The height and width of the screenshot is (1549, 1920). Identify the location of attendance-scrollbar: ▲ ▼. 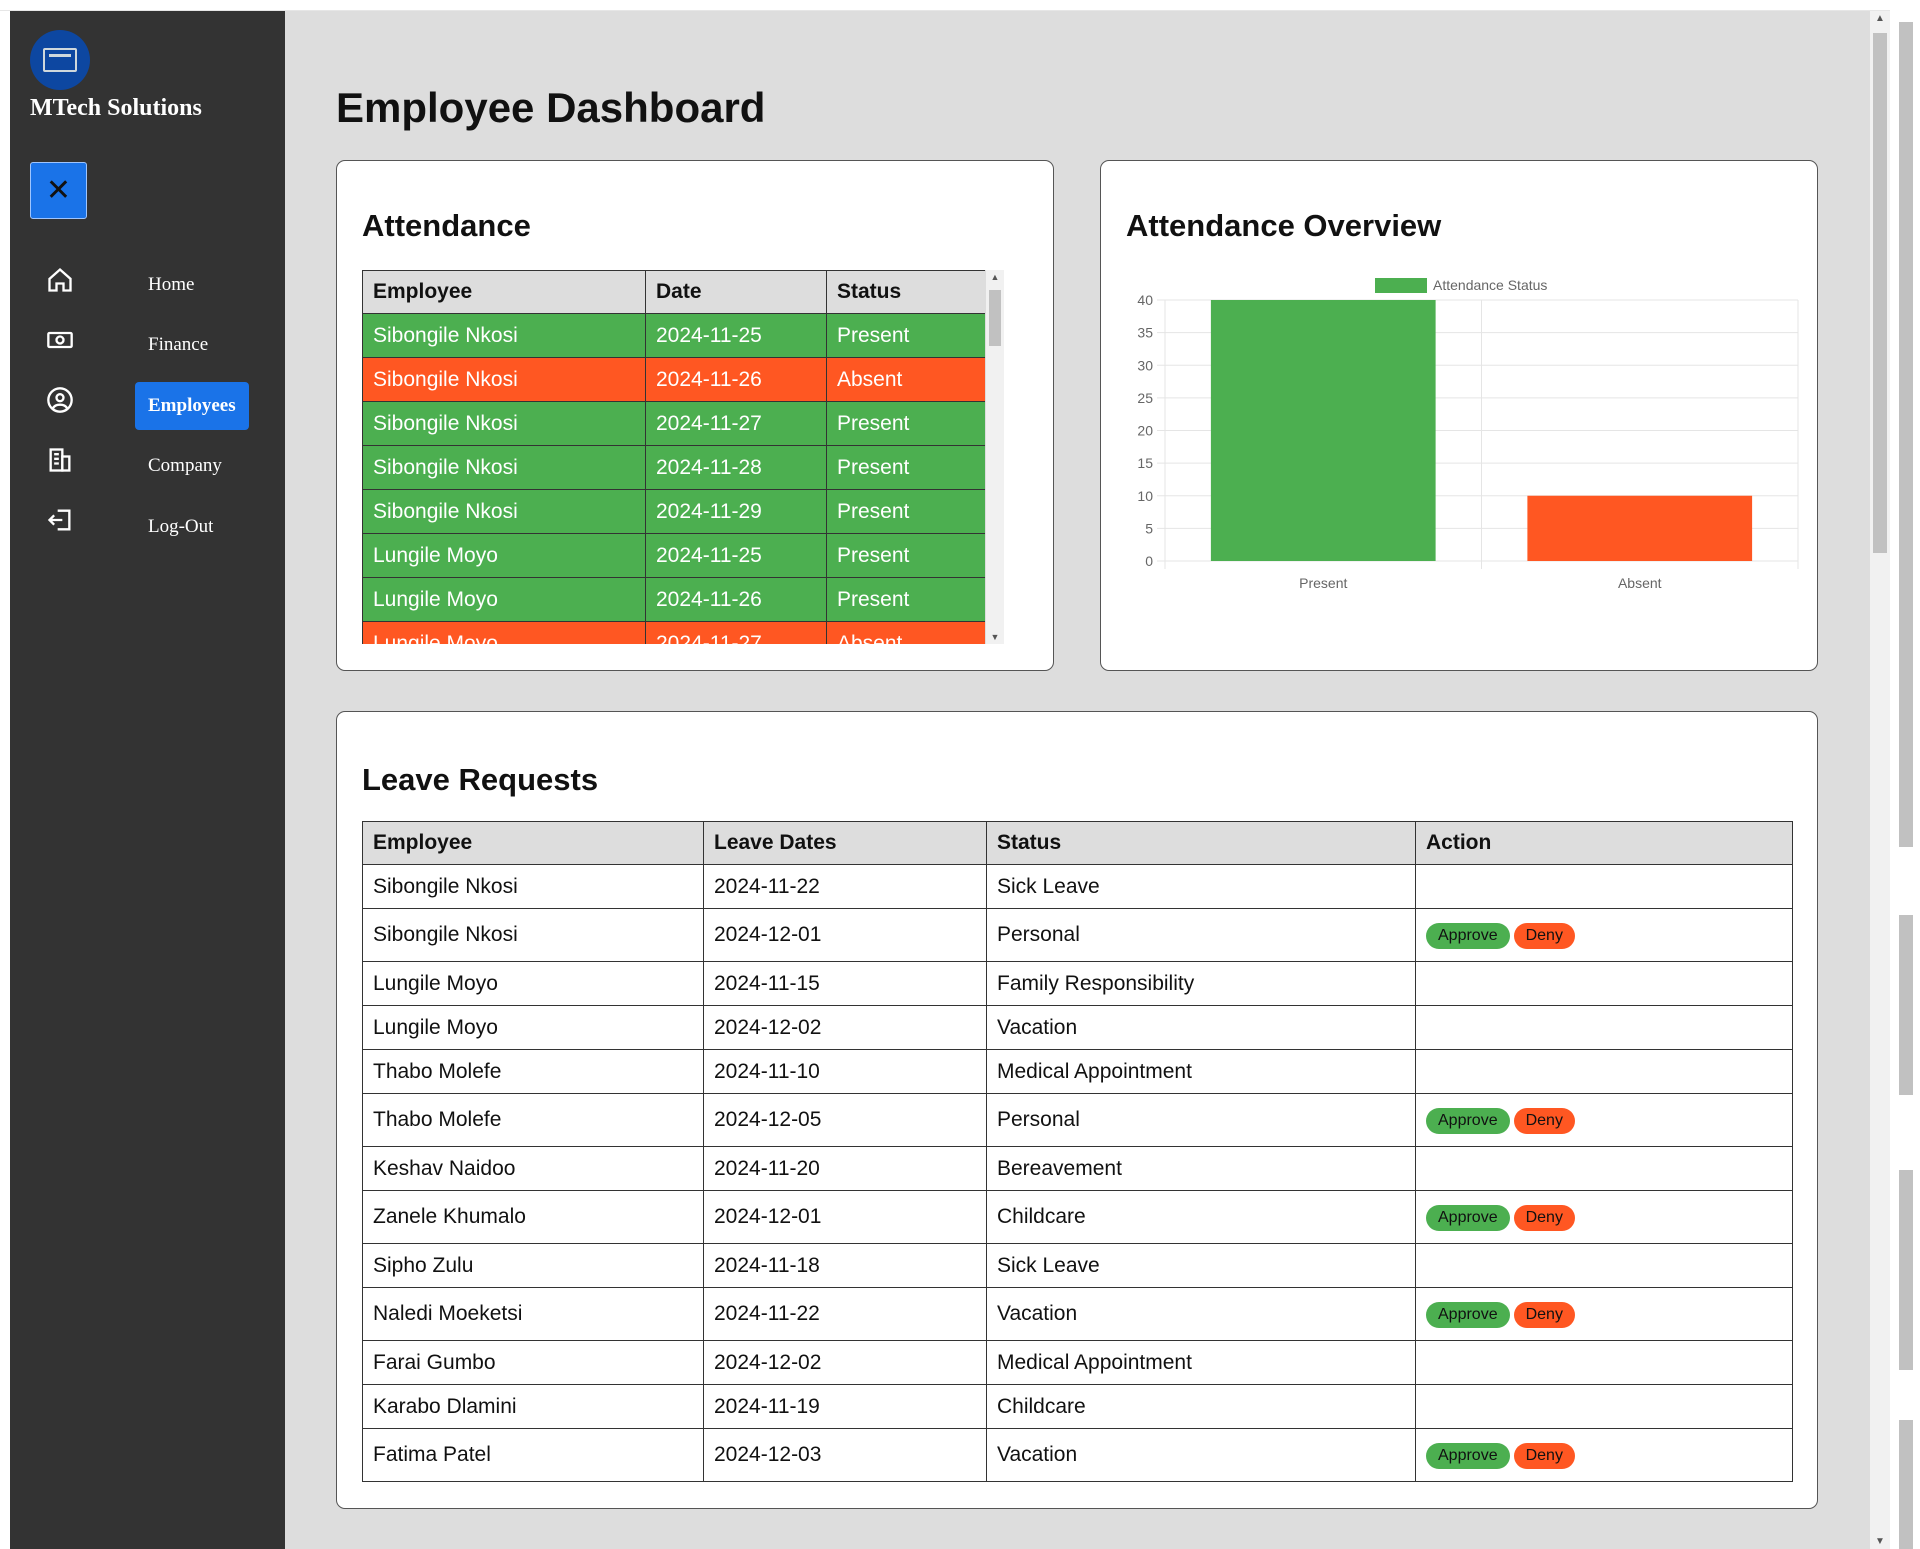
(994, 457).